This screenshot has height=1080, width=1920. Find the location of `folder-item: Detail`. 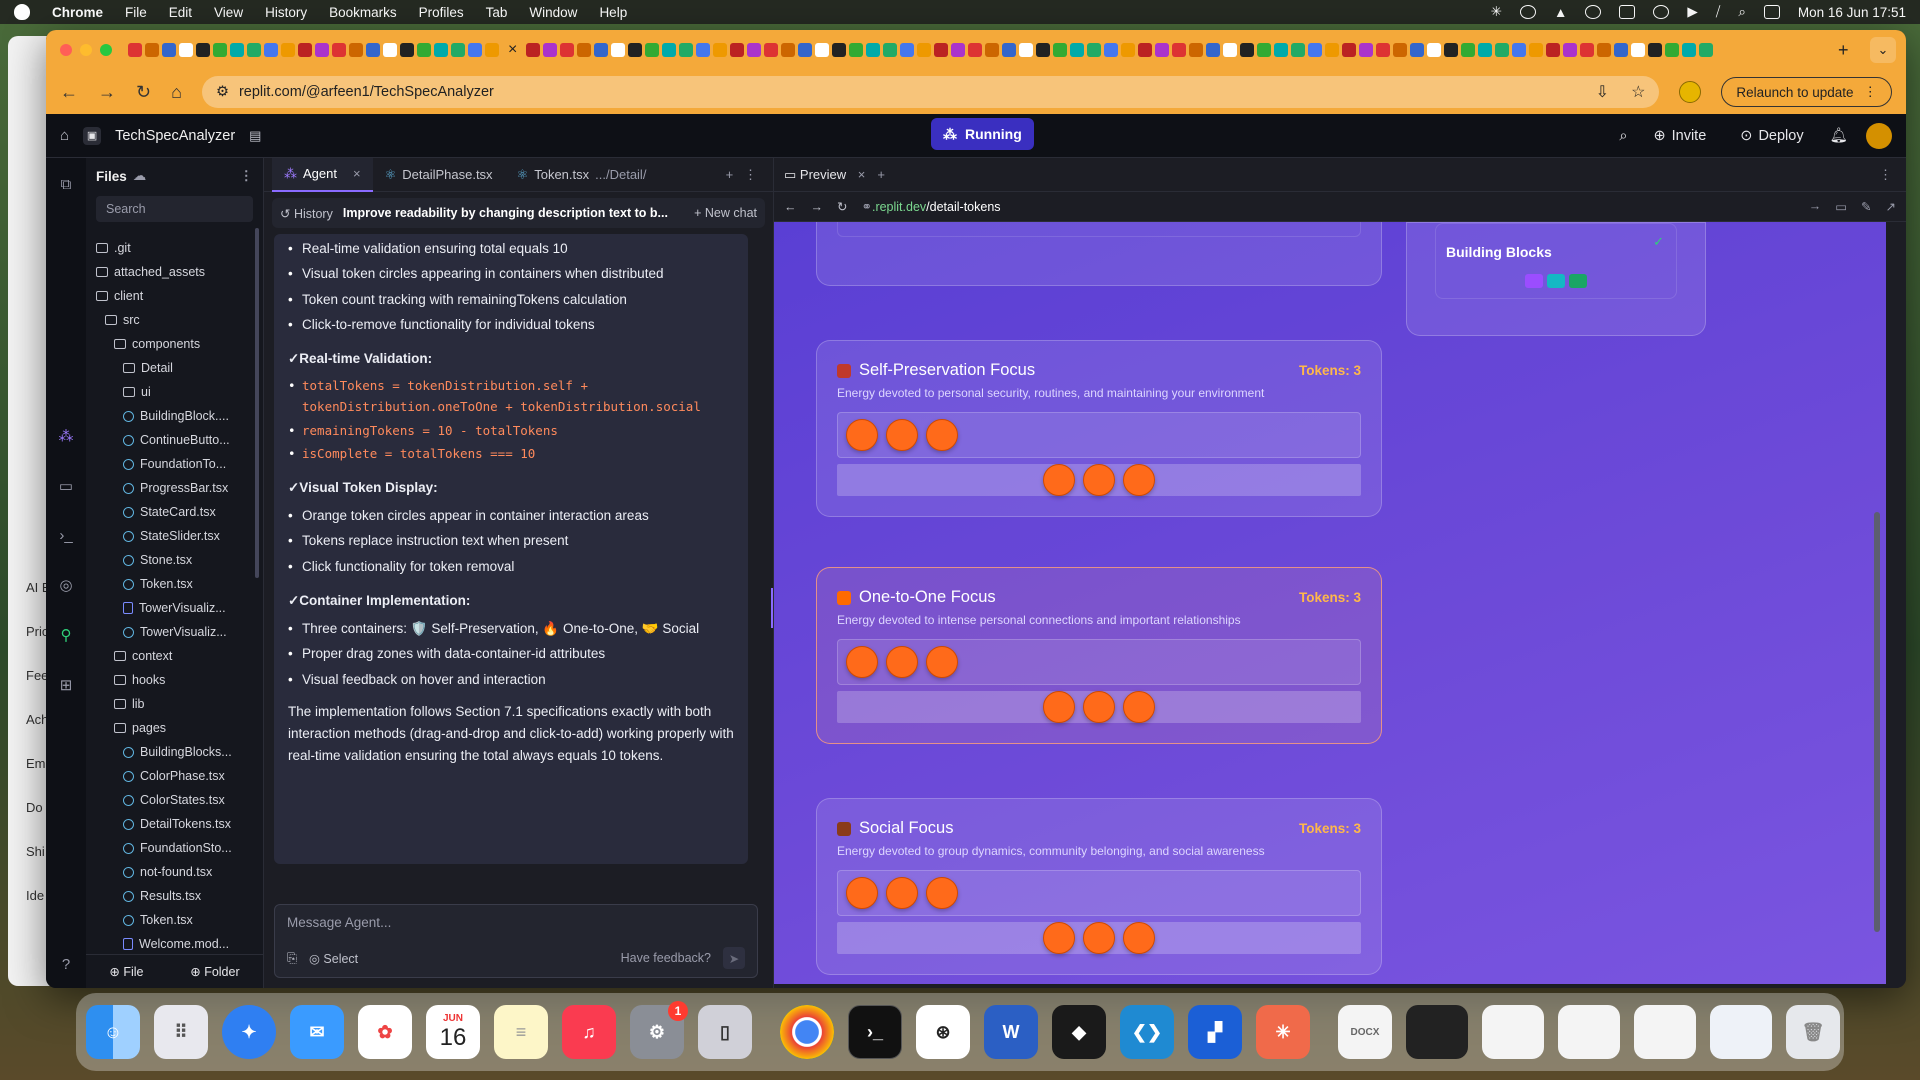

folder-item: Detail is located at coordinates (177, 368).